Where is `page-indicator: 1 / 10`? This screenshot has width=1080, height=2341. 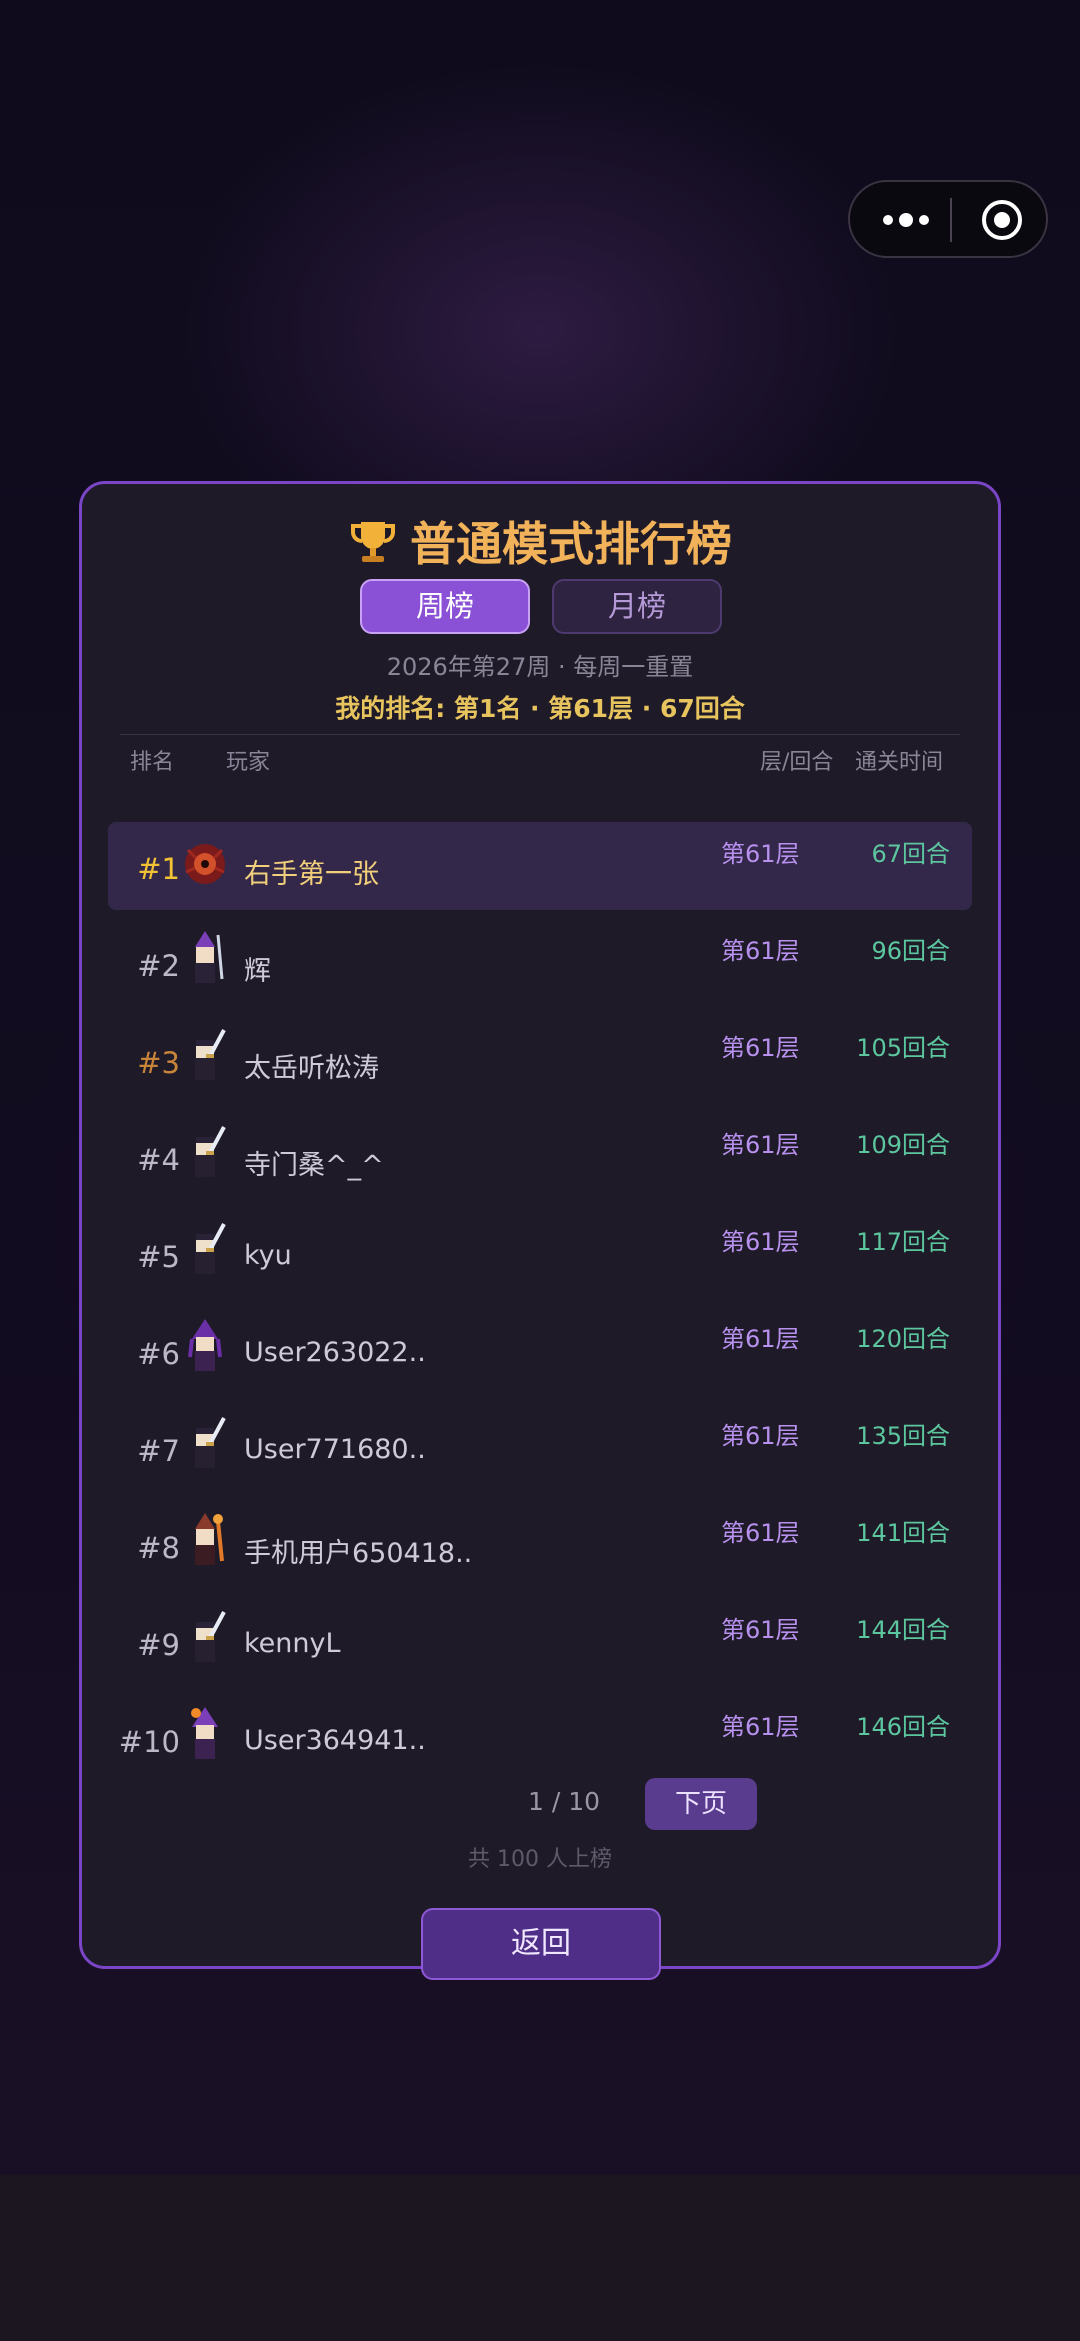
page-indicator: 1 / 10 is located at coordinates (564, 1801).